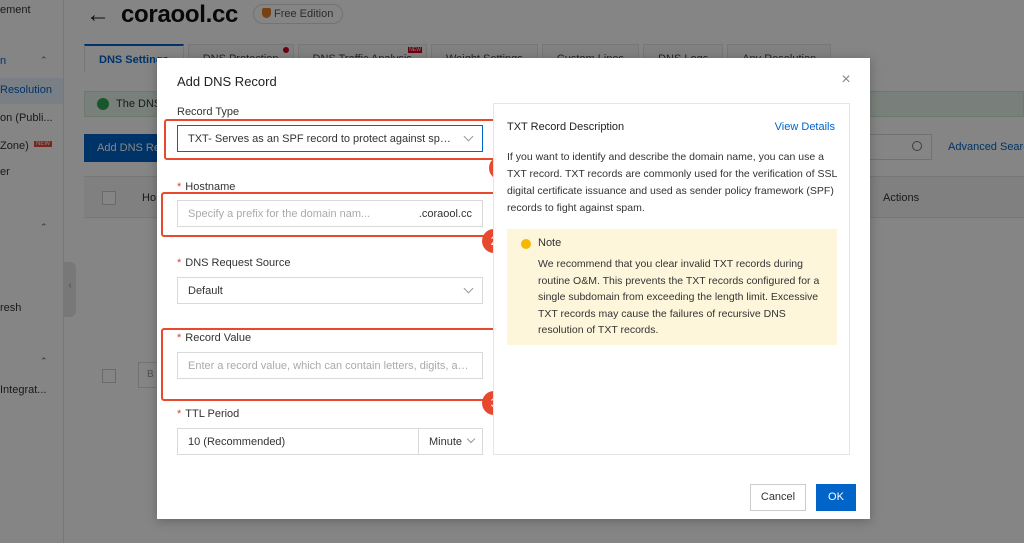  Describe the element at coordinates (836, 497) in the screenshot. I see `ok-button: OK` at that location.